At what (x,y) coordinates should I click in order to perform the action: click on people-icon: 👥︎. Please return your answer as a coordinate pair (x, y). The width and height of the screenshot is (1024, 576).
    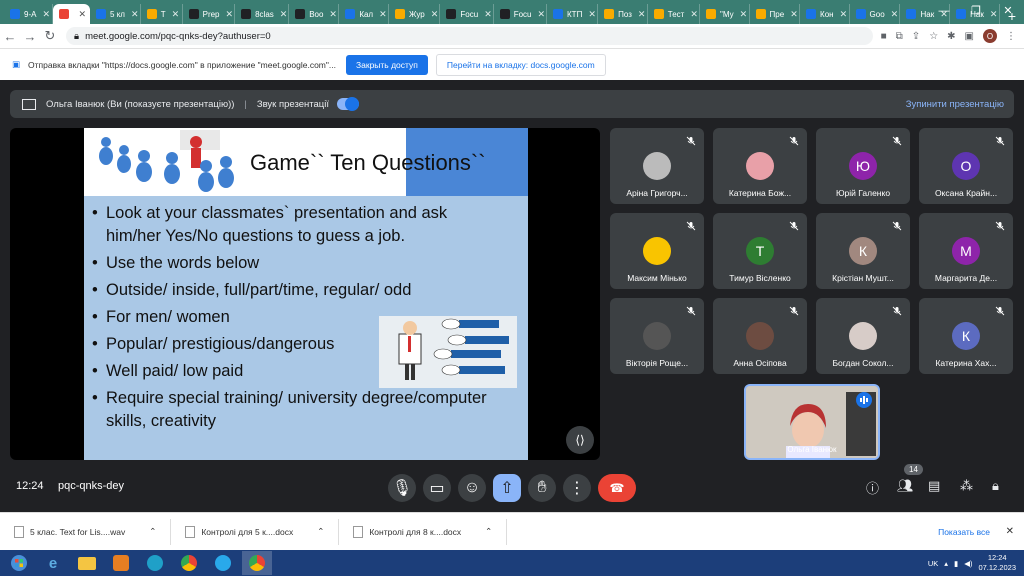
    Looking at the image, I should click on (905, 486).